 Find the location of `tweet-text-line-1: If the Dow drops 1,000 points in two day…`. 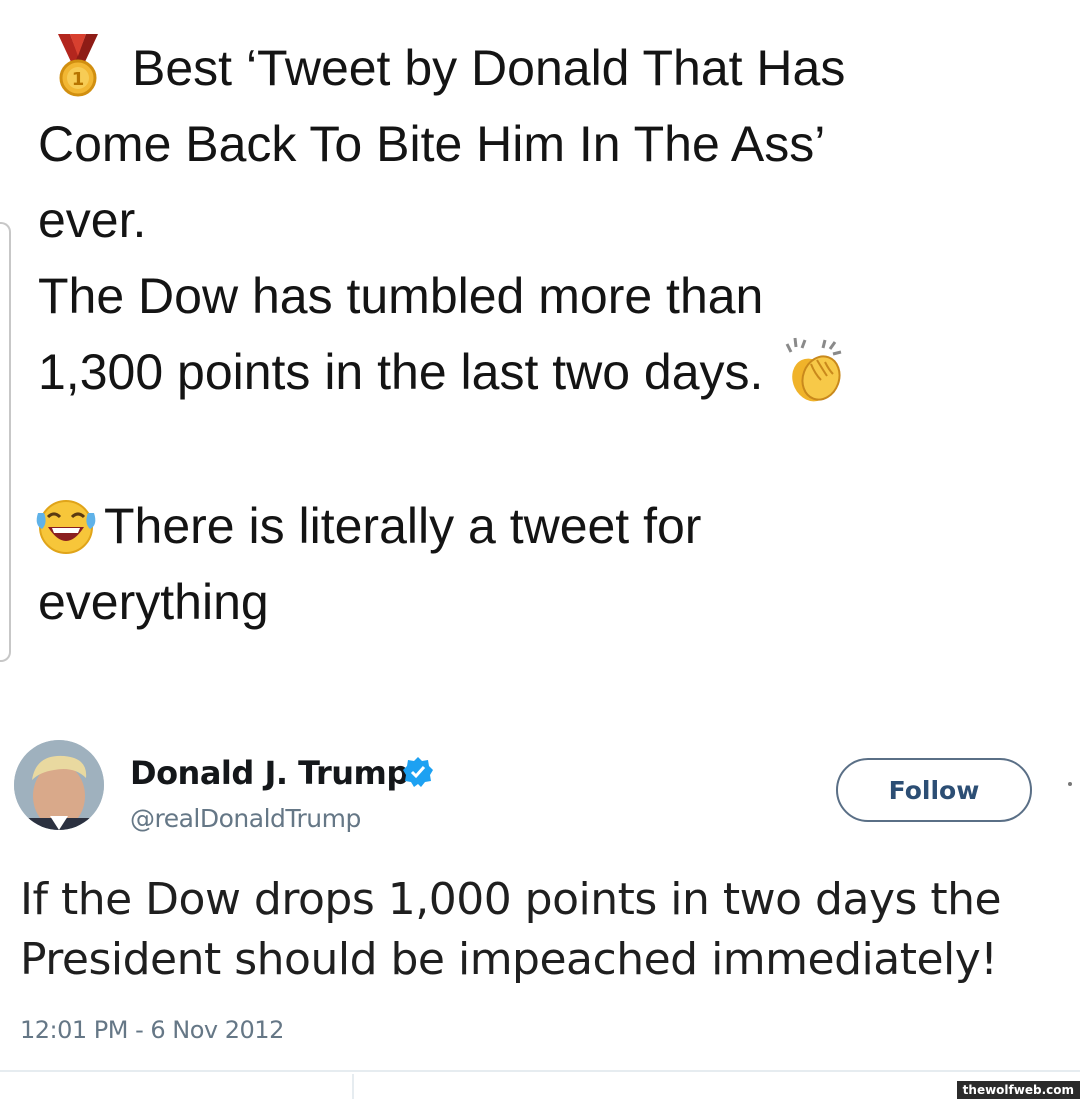

tweet-text-line-1: If the Dow drops 1,000 points in two day… is located at coordinates (511, 899).